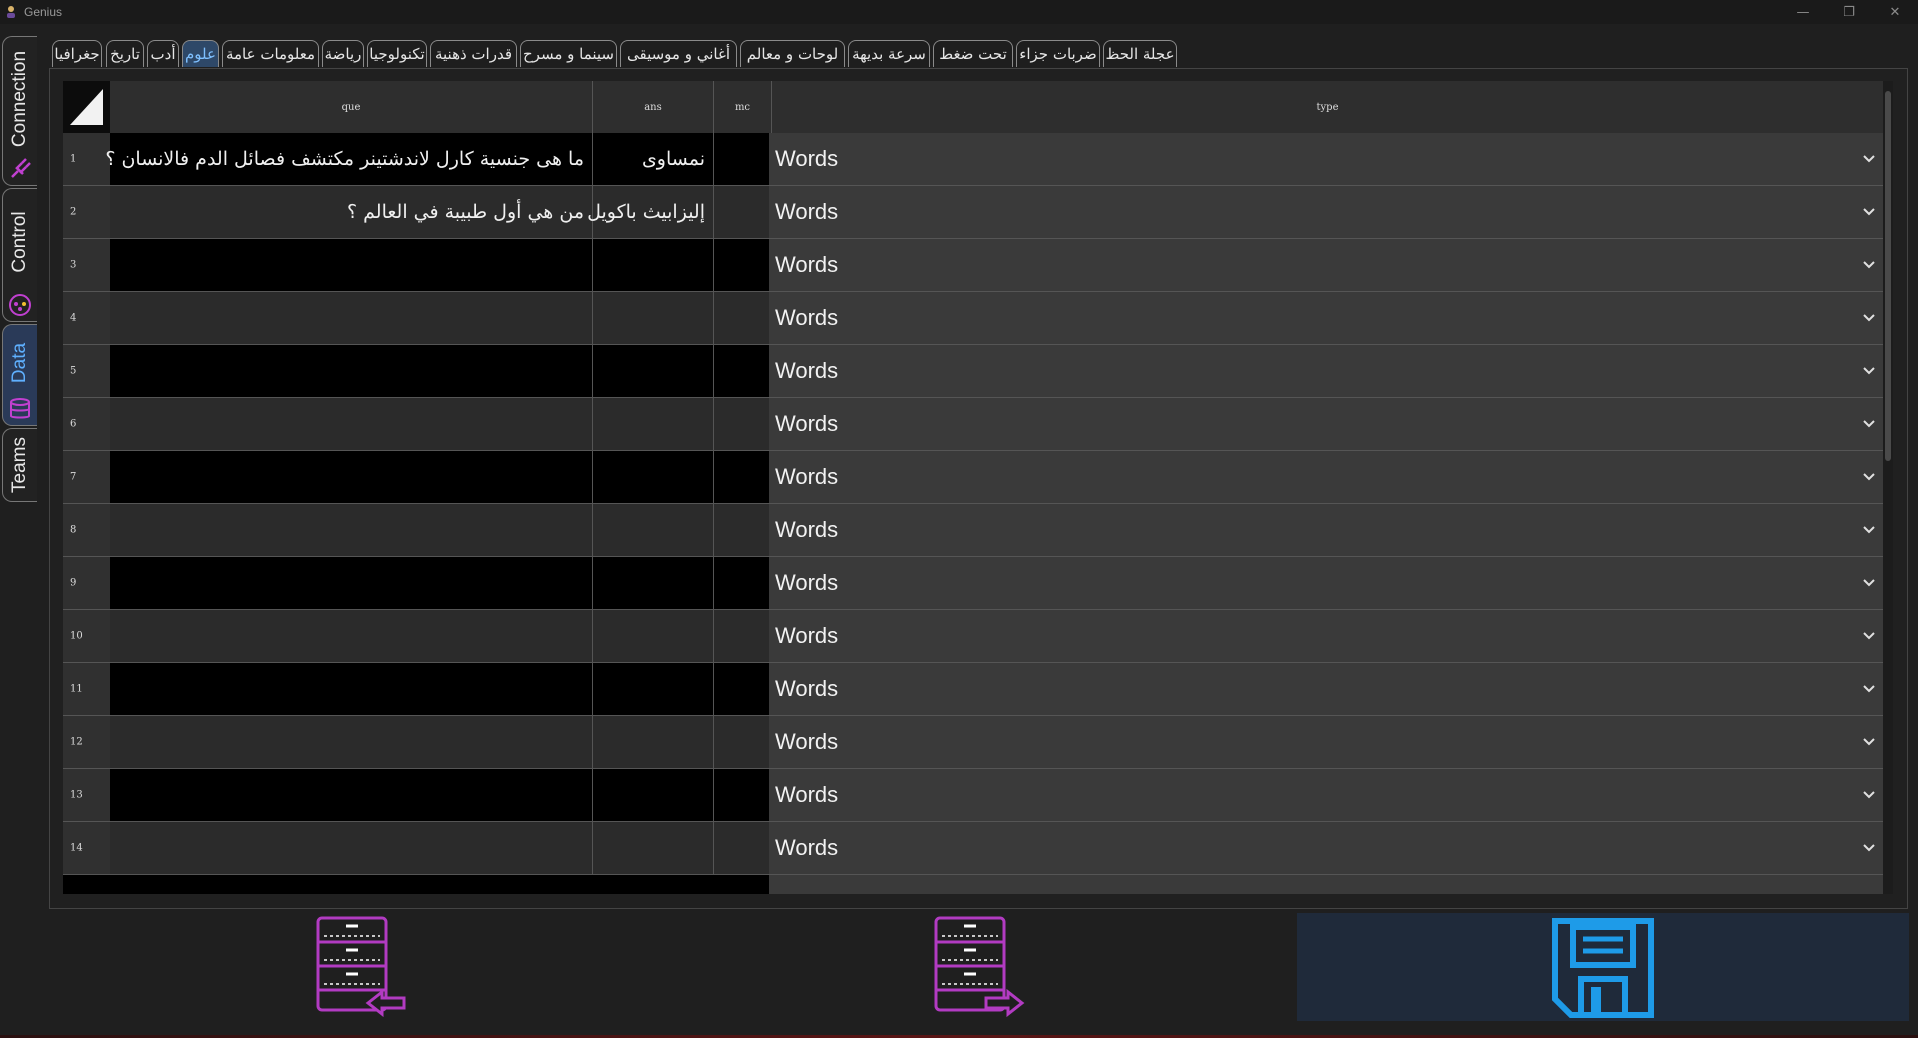 The image size is (1918, 1038). What do you see at coordinates (1803, 12) in the screenshot?
I see `minimize-button: —` at bounding box center [1803, 12].